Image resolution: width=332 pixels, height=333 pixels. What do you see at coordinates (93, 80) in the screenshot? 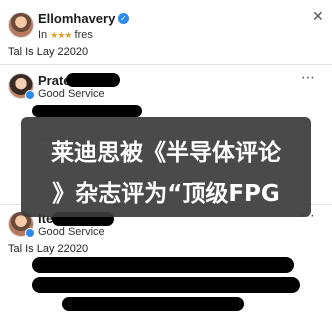
I see `redacted-name` at bounding box center [93, 80].